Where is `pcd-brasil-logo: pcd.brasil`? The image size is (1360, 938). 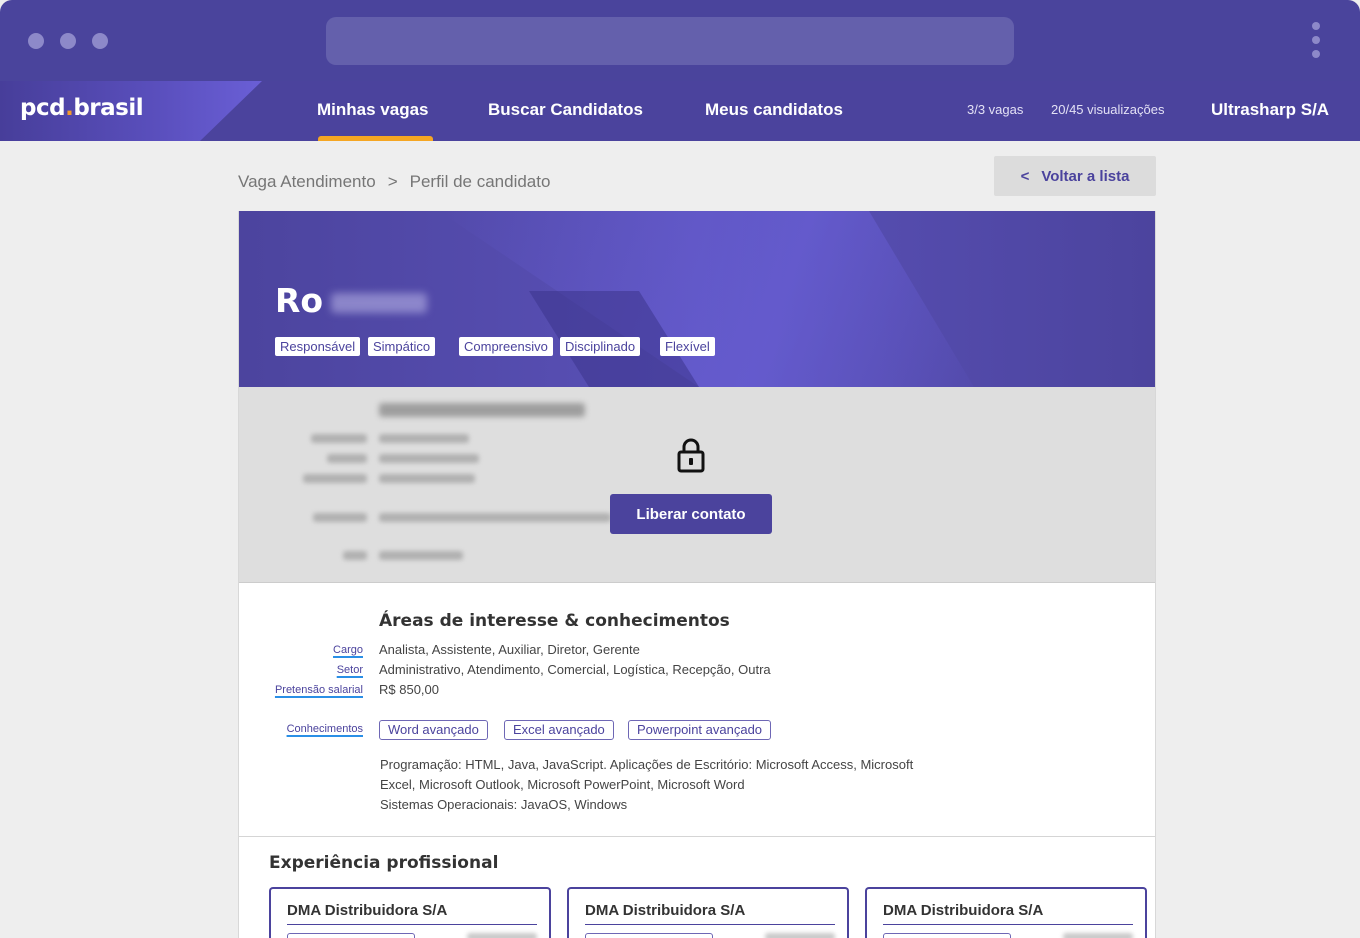
pcd-brasil-logo: pcd.brasil is located at coordinates (82, 108).